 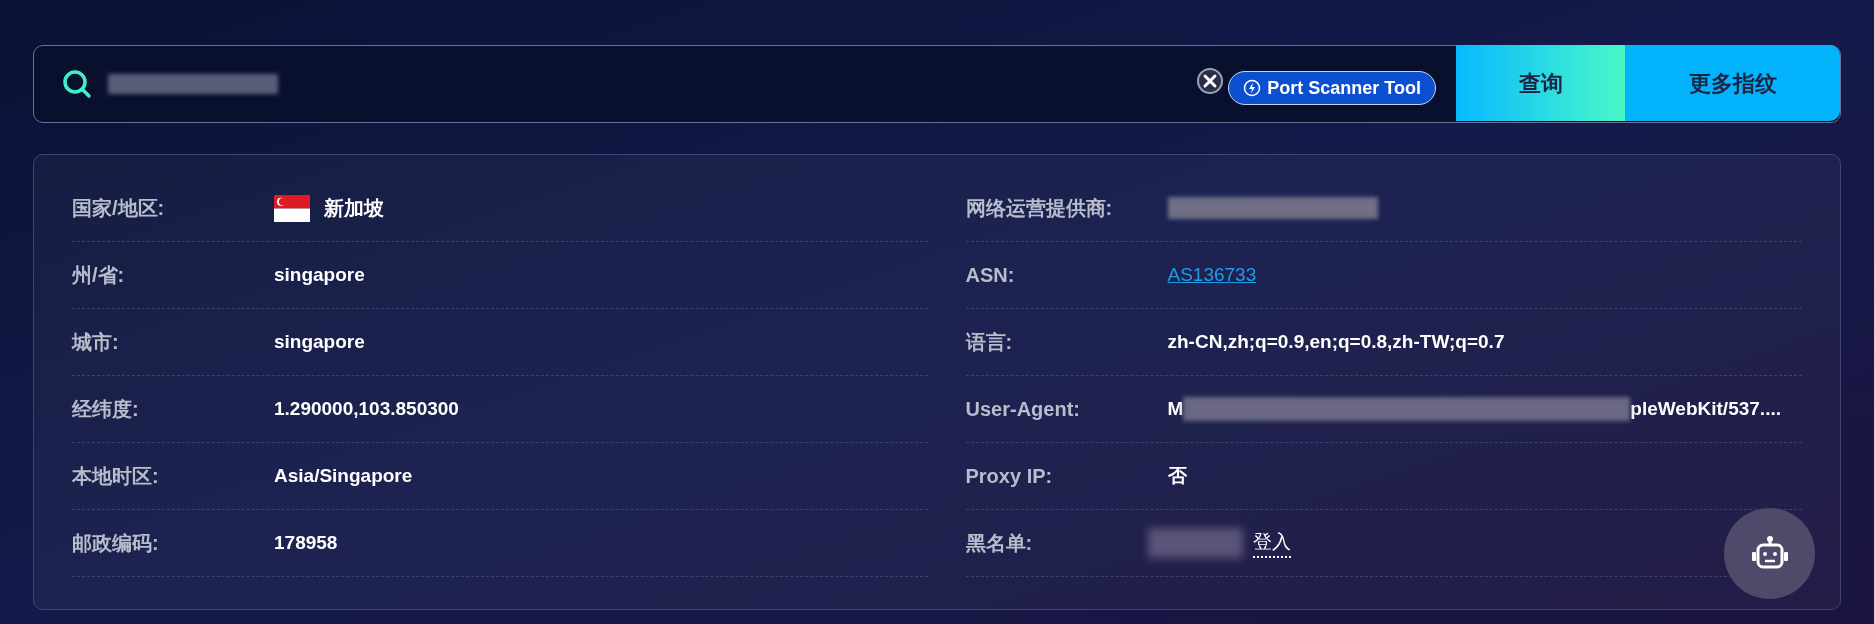 What do you see at coordinates (937, 84) in the screenshot?
I see `search-bar: Port Scanner Tool 查询 更多指纹` at bounding box center [937, 84].